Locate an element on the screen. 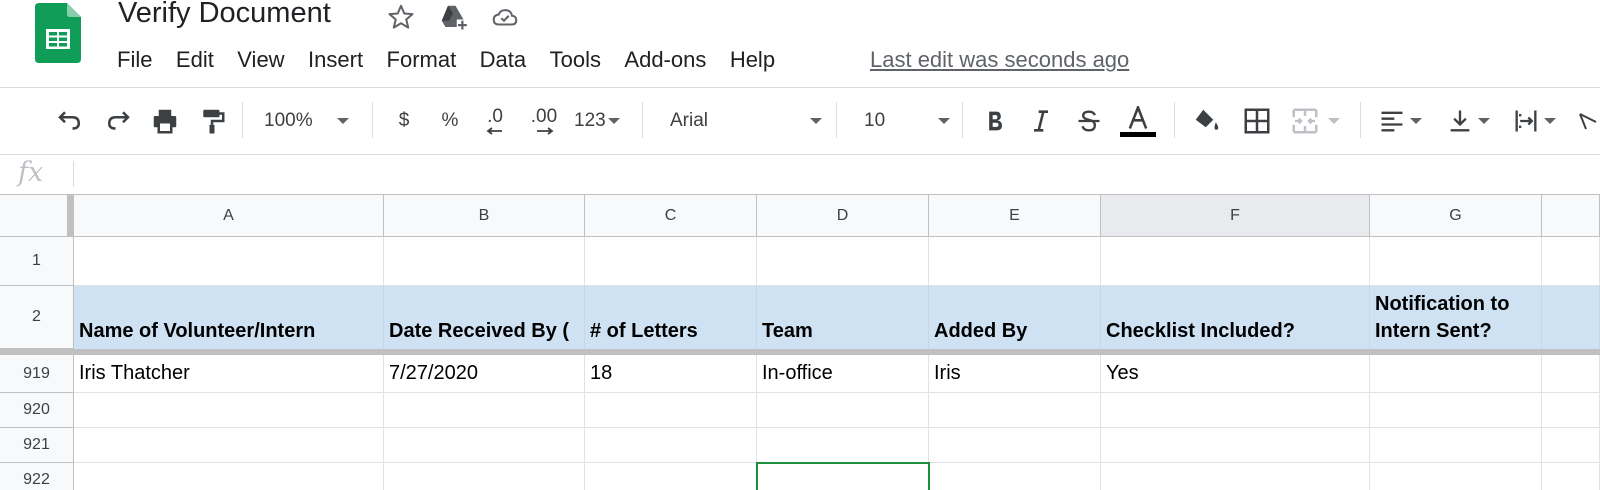 The width and height of the screenshot is (1600, 490). cell-f921 is located at coordinates (1235, 445).